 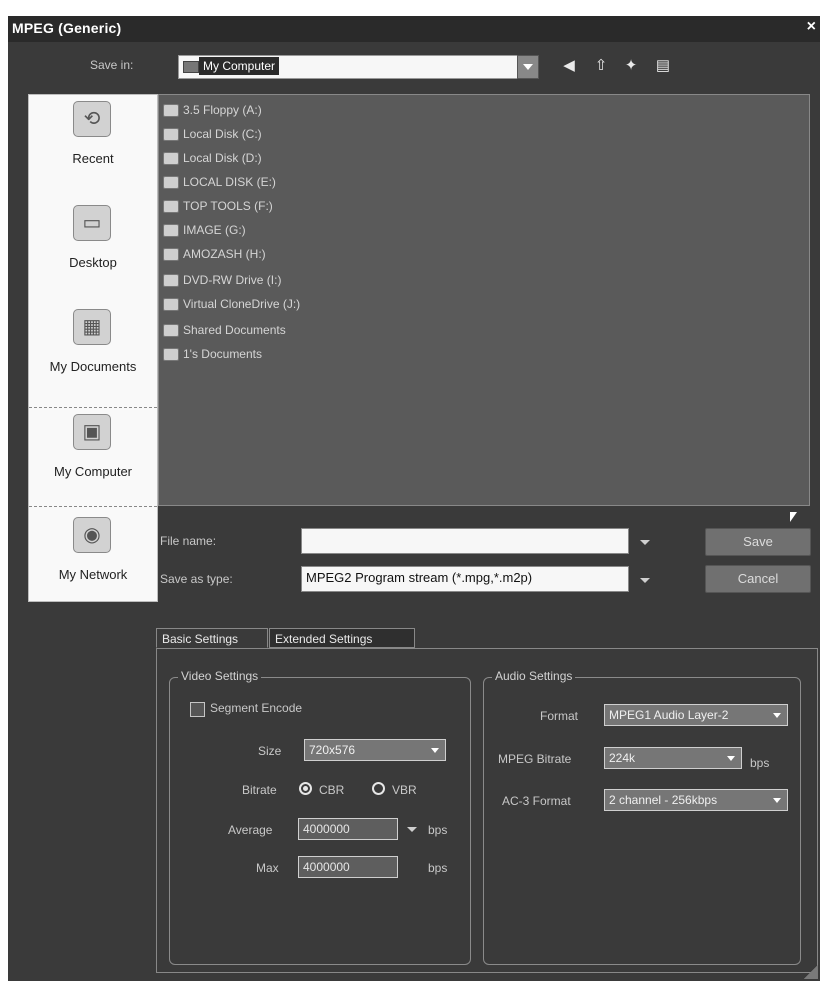 I want to click on title-bar: MPEG (Generic) ×, so click(x=414, y=29).